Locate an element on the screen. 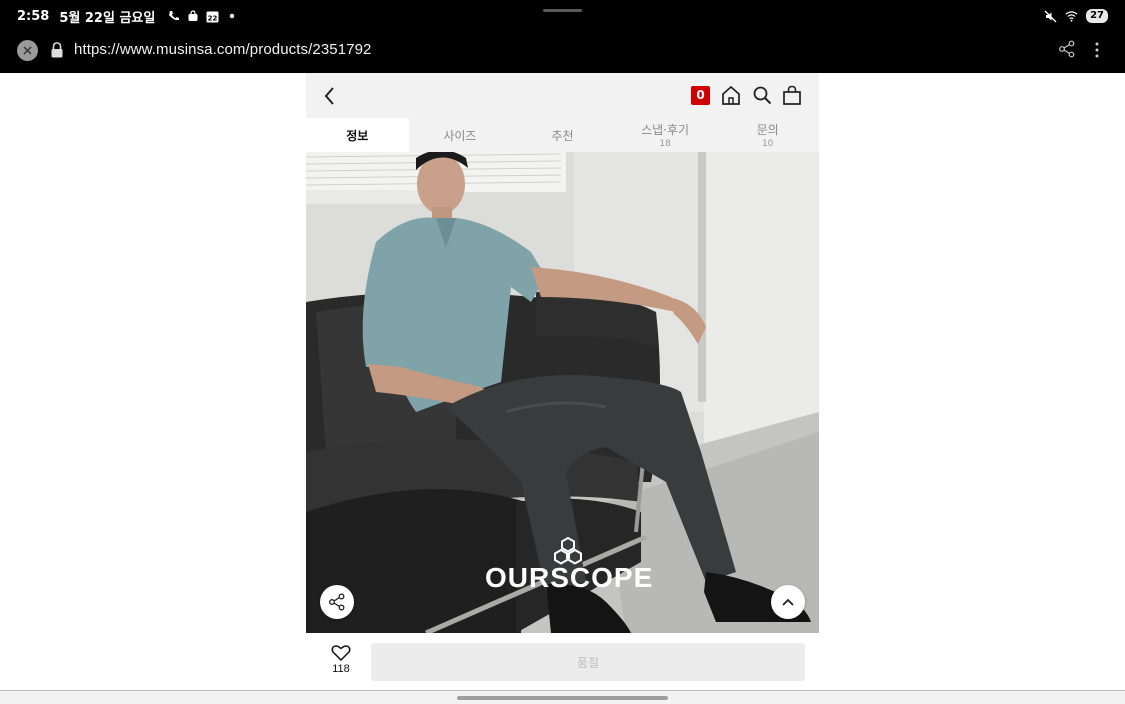  notification-dot-icon is located at coordinates (231, 16).